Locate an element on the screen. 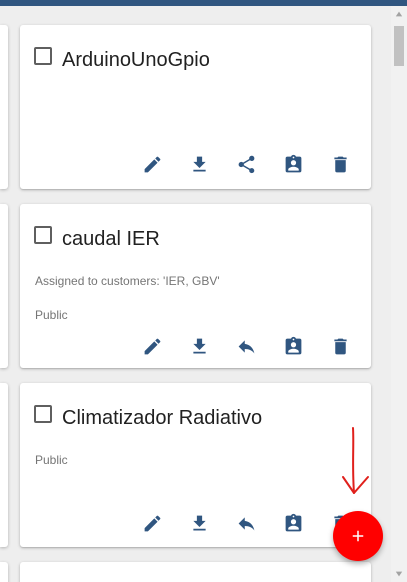 This screenshot has width=407, height=582. scroll-down-arrow-icon is located at coordinates (399, 574).